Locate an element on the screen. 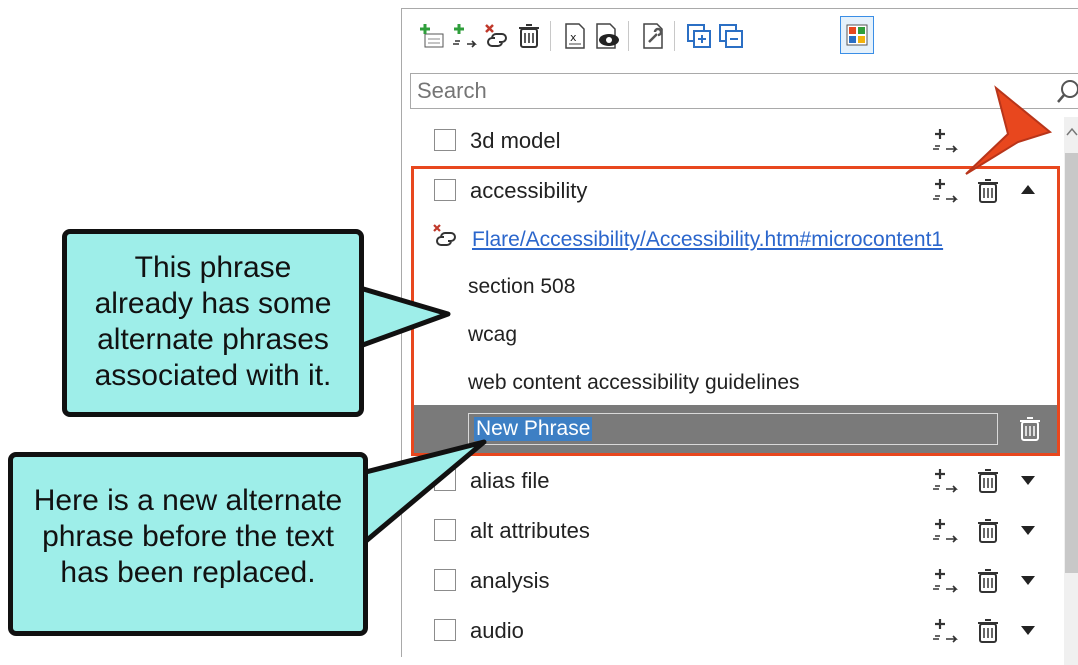  row-checkbox is located at coordinates (445, 140).